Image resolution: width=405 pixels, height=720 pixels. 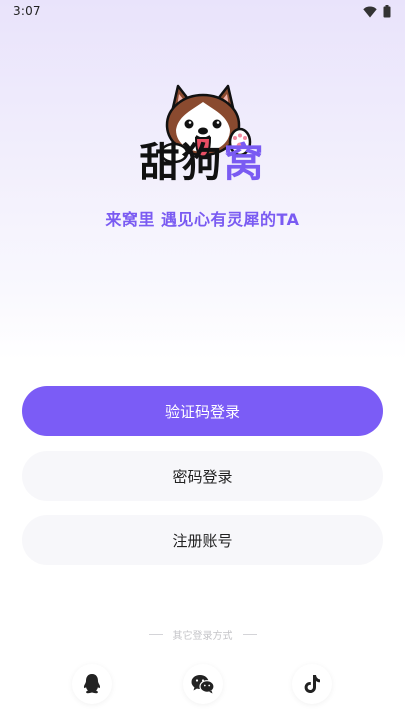 I want to click on other-login-label: 其它登录方式, so click(x=202, y=636).